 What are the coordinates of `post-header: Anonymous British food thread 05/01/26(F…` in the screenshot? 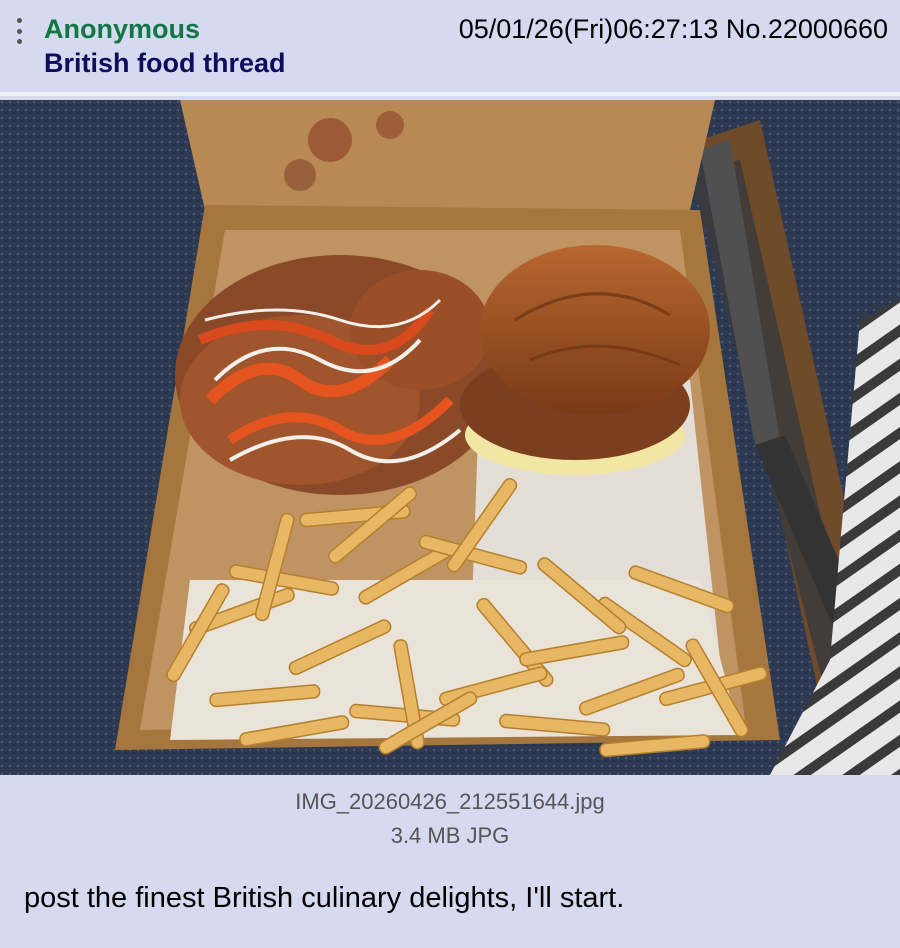 It's located at (450, 48).